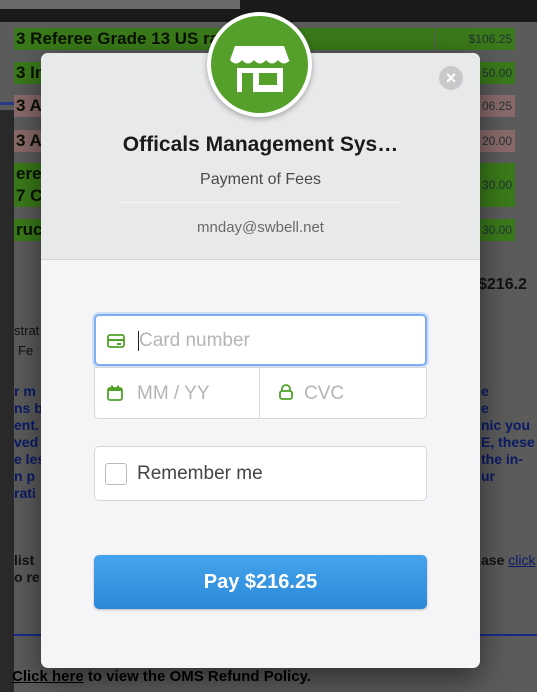 The width and height of the screenshot is (537, 692). I want to click on calendar-icon, so click(115, 393).